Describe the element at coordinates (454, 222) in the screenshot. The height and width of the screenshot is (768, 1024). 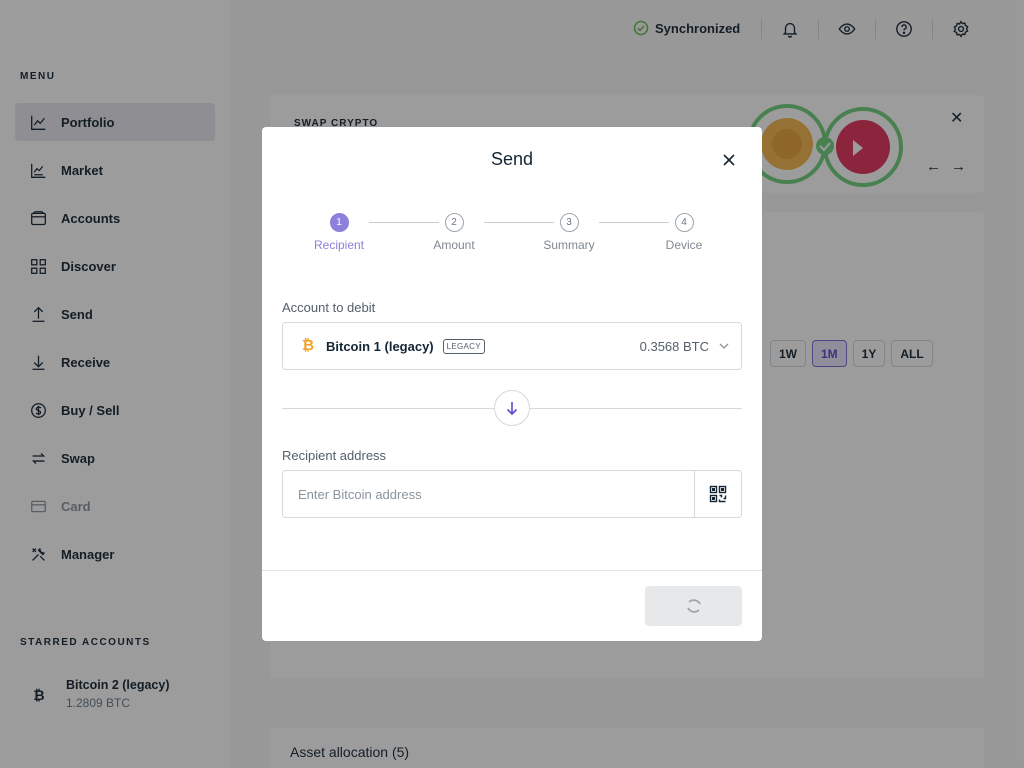
I see `step-number: 2` at that location.